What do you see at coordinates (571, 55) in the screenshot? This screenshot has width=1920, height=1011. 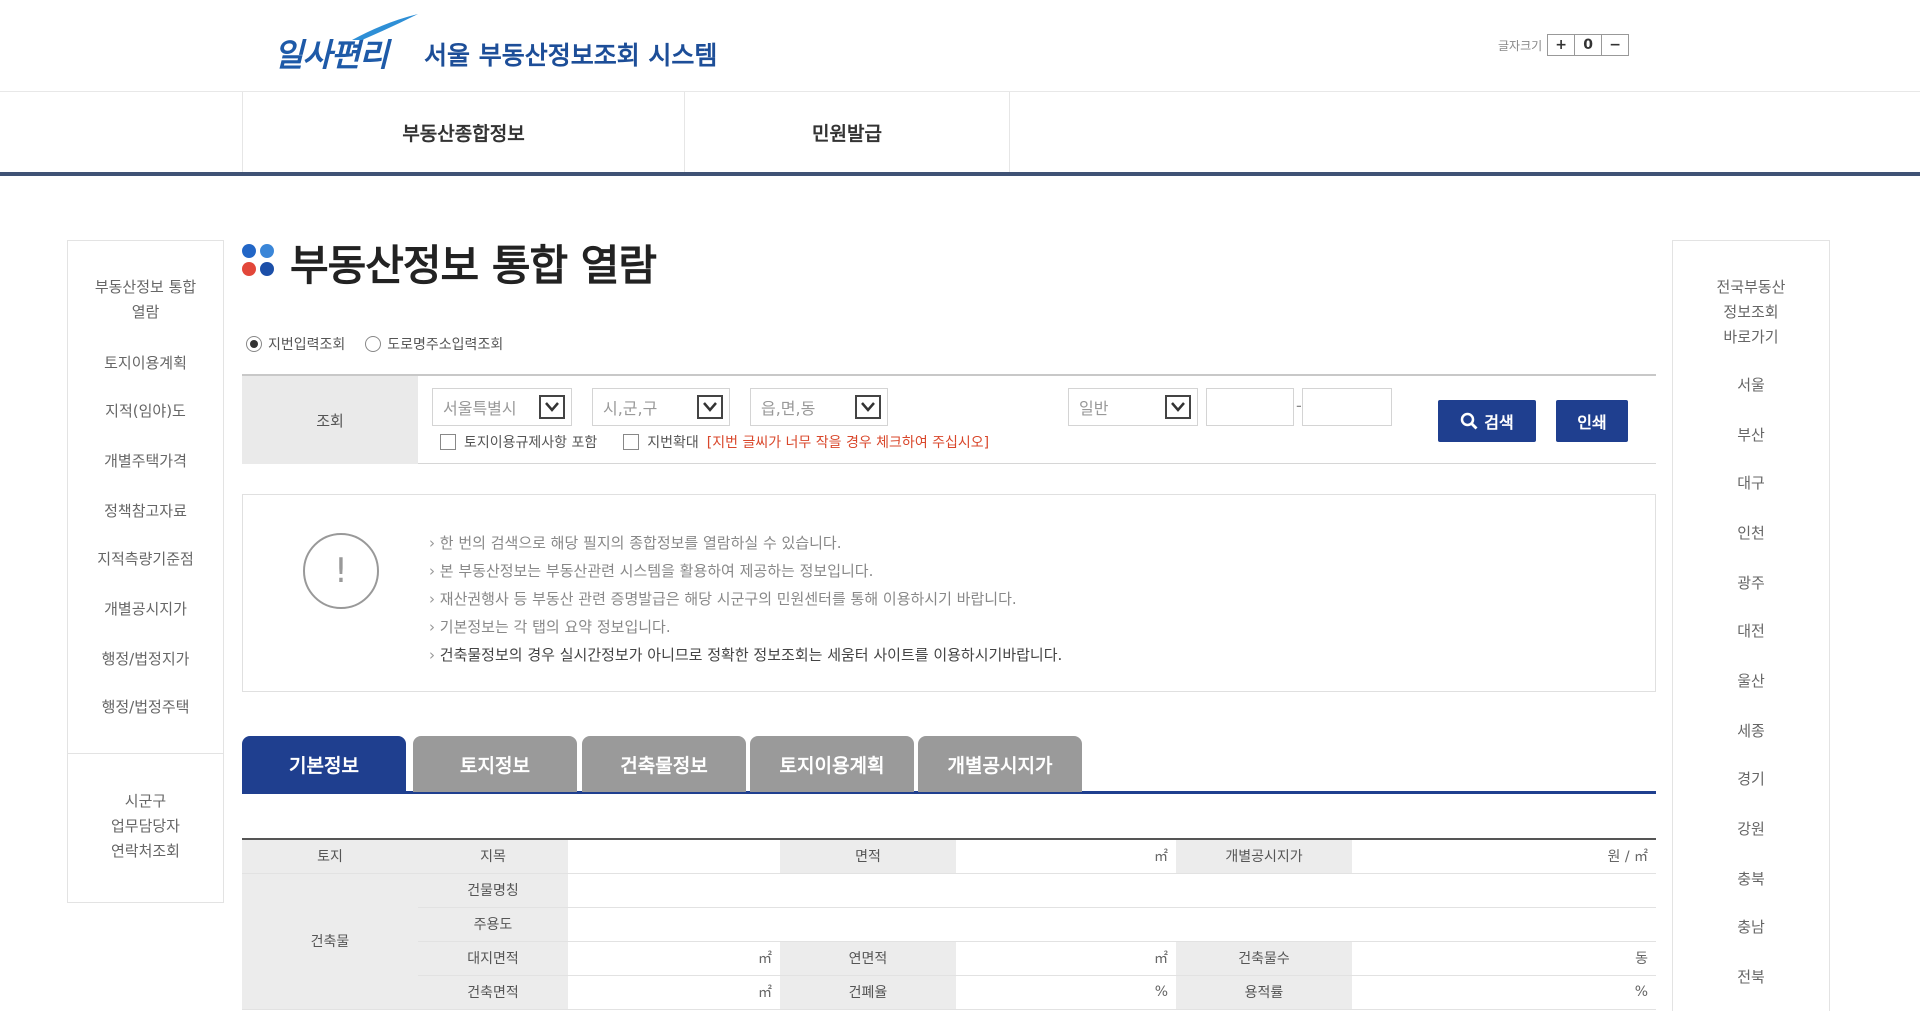 I see `logo-subtitle: 서울 부동산정보조회 시스템` at bounding box center [571, 55].